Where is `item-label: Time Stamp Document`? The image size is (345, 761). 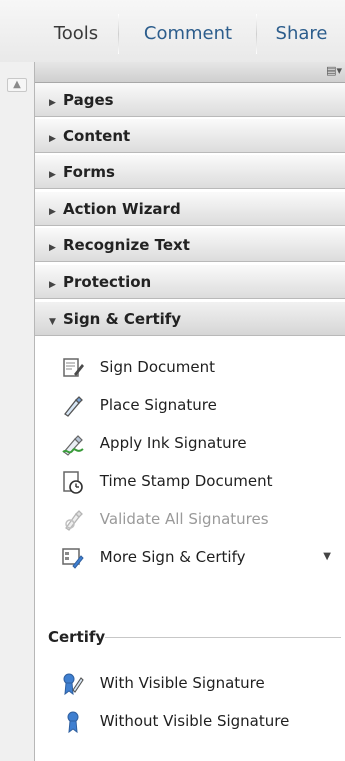
item-label: Time Stamp Document is located at coordinates (186, 481).